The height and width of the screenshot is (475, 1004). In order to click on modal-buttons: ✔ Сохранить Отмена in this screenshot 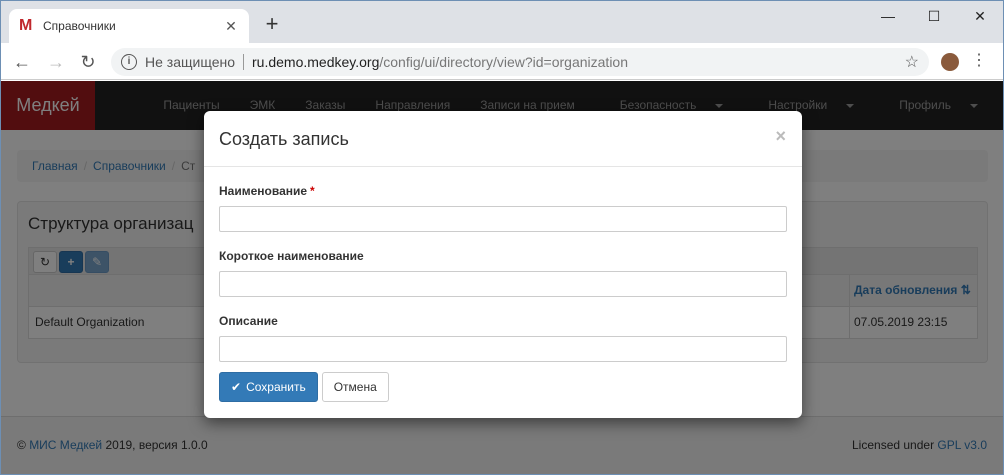, I will do `click(304, 387)`.